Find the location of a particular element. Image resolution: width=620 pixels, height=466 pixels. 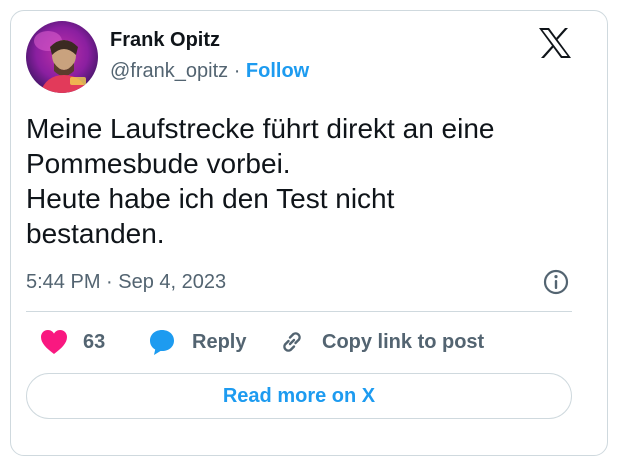

reply-button: Reply is located at coordinates (197, 342).